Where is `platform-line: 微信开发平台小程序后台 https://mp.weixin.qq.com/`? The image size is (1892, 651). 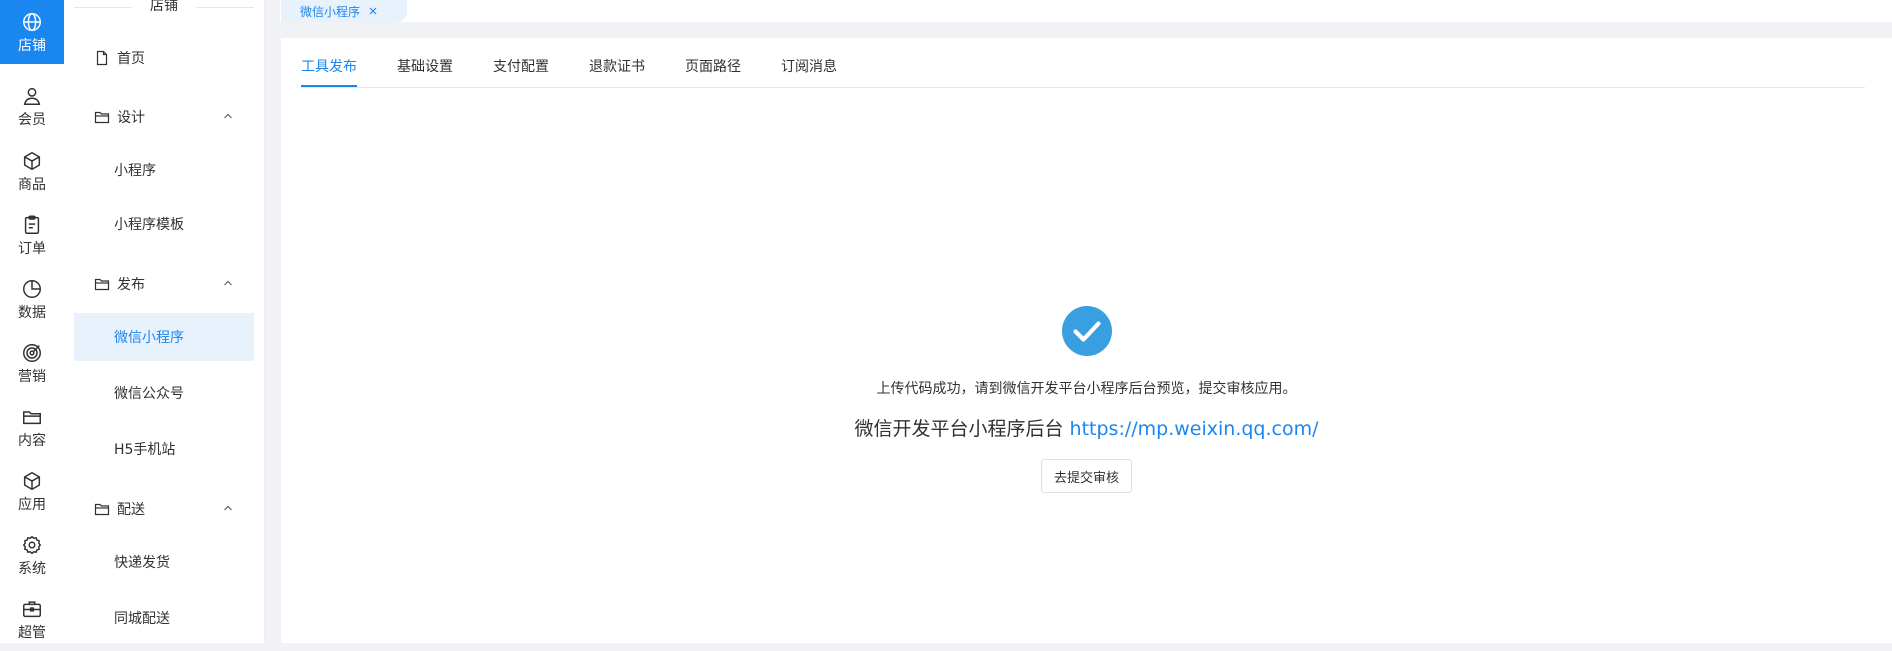 platform-line: 微信开发平台小程序后台 https://mp.weixin.qq.com/ is located at coordinates (1086, 427).